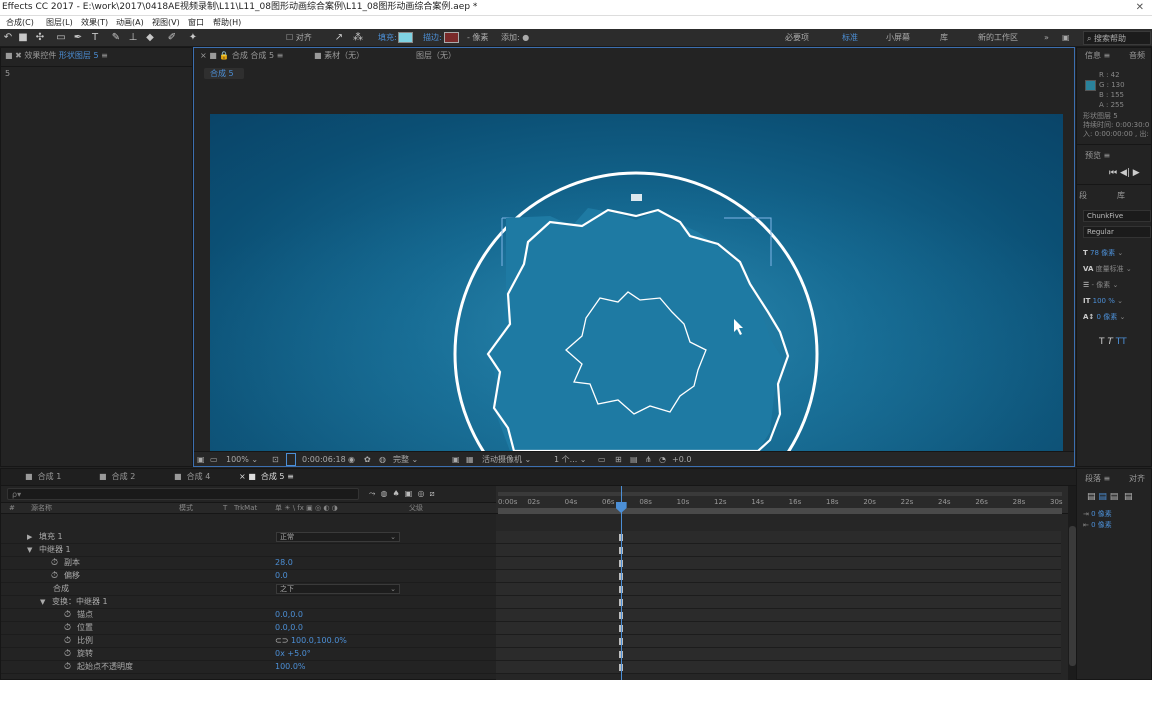 This screenshot has width=1152, height=720. I want to click on prop-row-repeater: ▼ 中继器 1, so click(248, 550).